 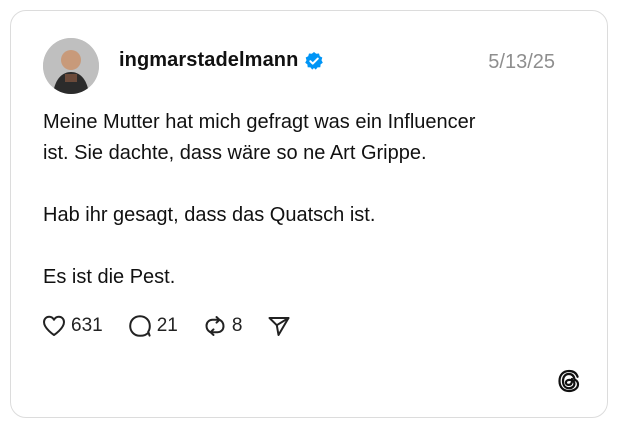 What do you see at coordinates (569, 381) in the screenshot?
I see `threads-logo-icon` at bounding box center [569, 381].